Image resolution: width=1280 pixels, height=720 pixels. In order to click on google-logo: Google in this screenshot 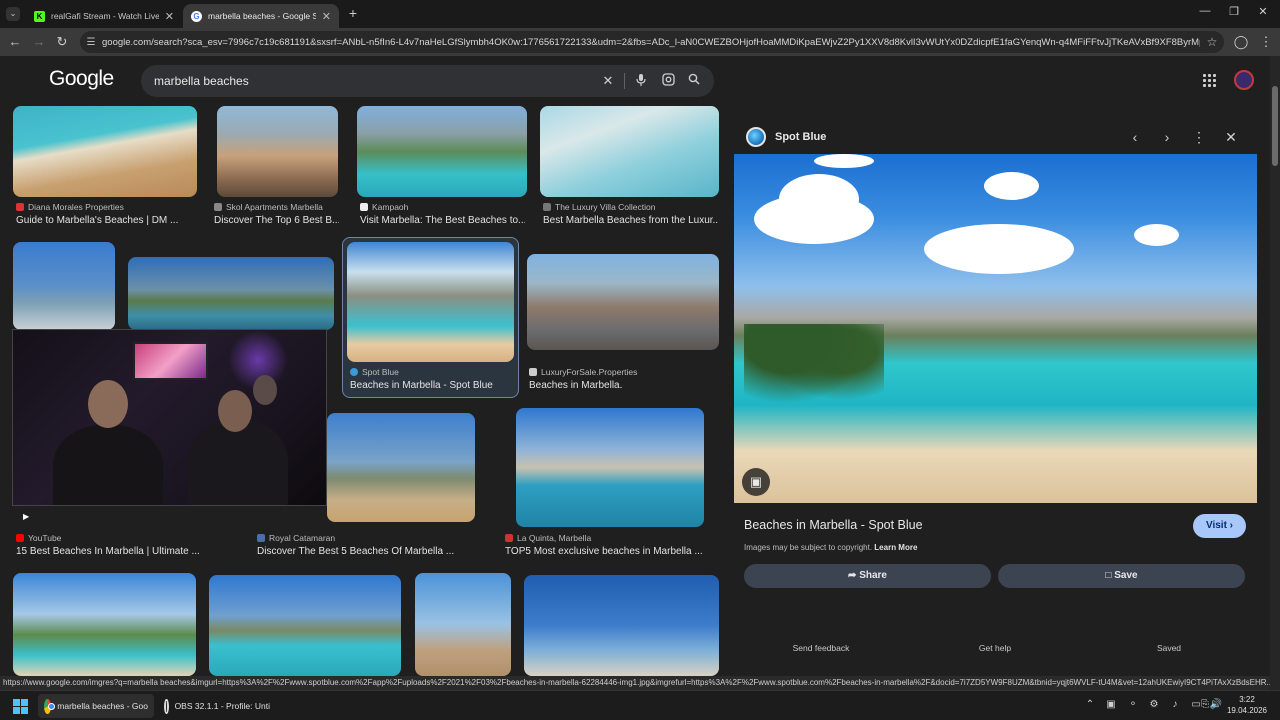, I will do `click(81, 79)`.